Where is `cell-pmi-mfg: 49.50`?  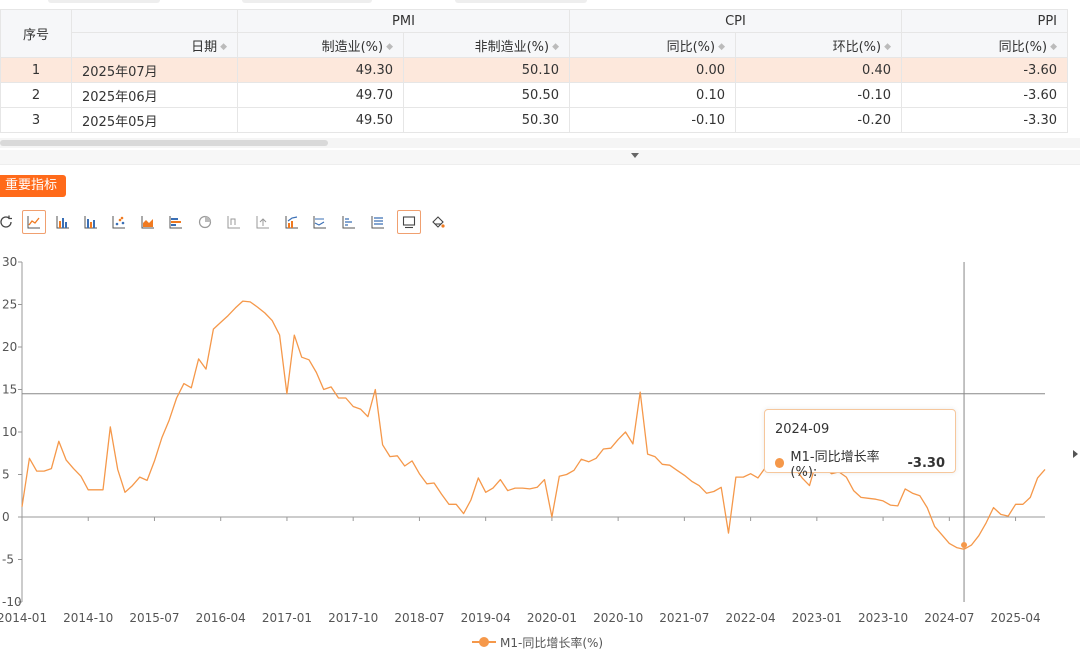 cell-pmi-mfg: 49.50 is located at coordinates (320, 120).